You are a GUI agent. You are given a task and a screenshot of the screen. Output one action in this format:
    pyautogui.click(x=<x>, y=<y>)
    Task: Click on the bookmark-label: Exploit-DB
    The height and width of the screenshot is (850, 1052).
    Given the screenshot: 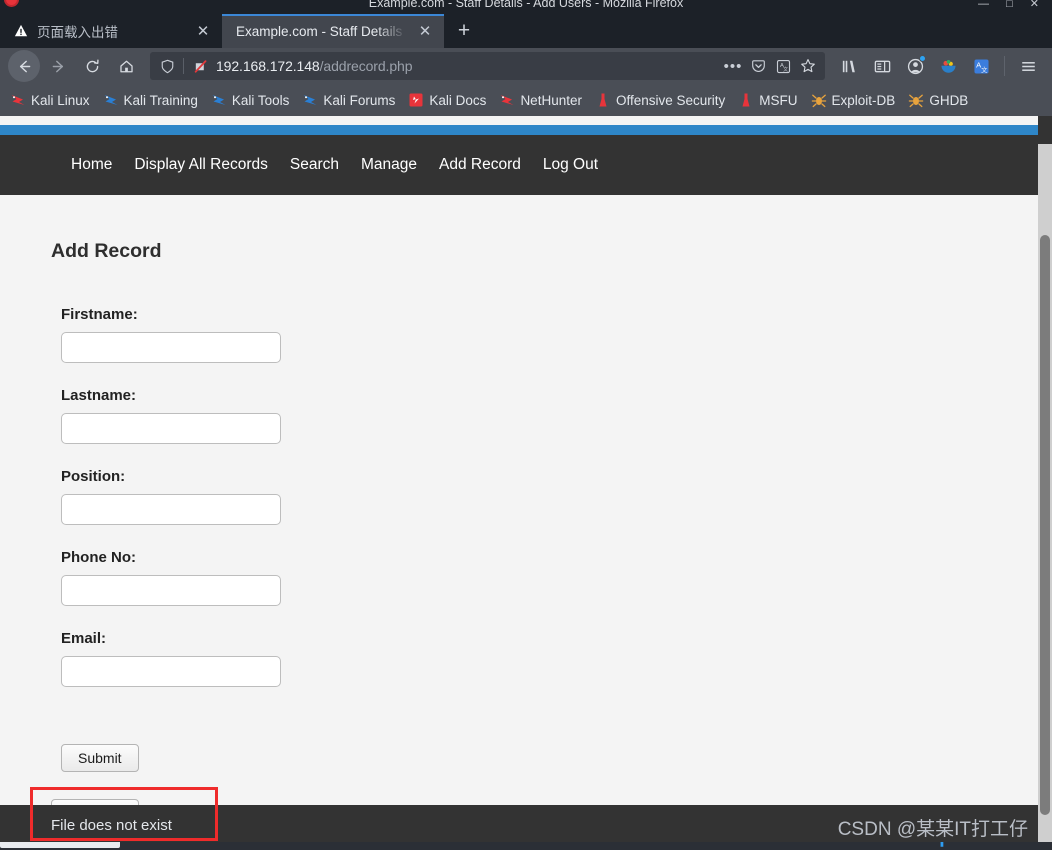 What is the action you would take?
    pyautogui.click(x=863, y=100)
    